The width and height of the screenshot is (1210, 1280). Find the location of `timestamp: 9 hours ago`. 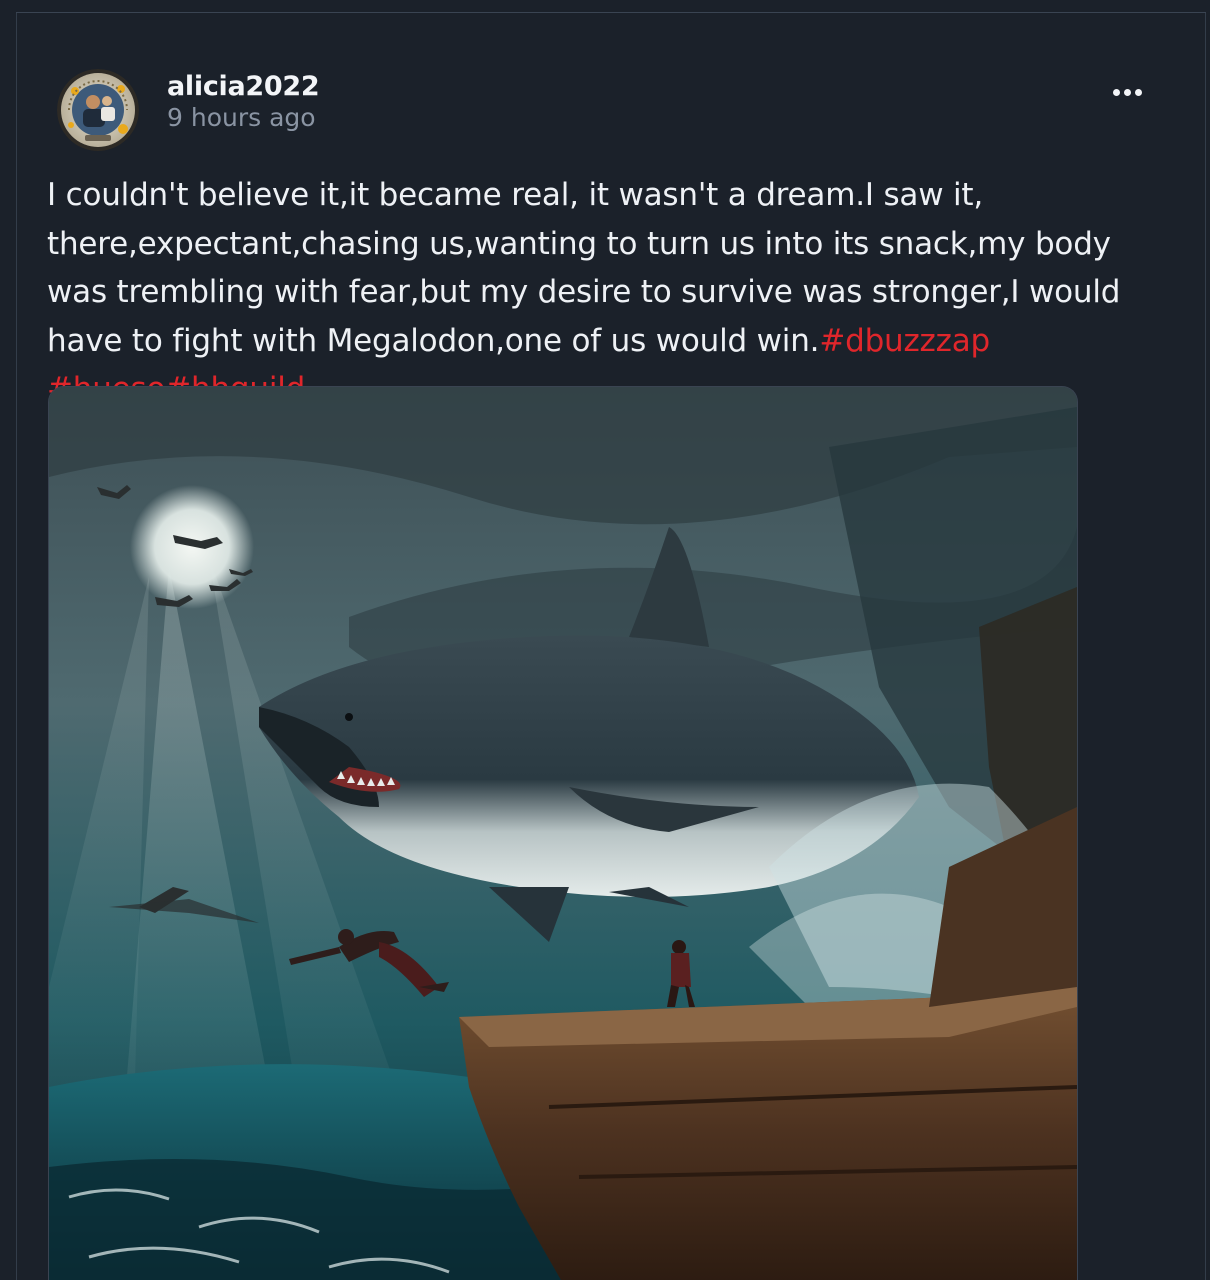

timestamp: 9 hours ago is located at coordinates (241, 117).